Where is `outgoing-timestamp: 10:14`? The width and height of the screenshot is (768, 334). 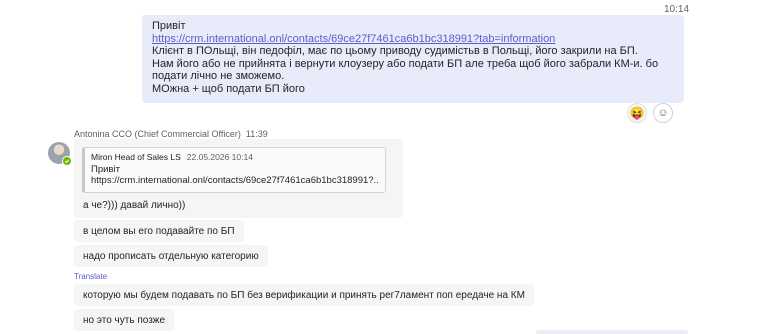 outgoing-timestamp: 10:14 is located at coordinates (677, 9).